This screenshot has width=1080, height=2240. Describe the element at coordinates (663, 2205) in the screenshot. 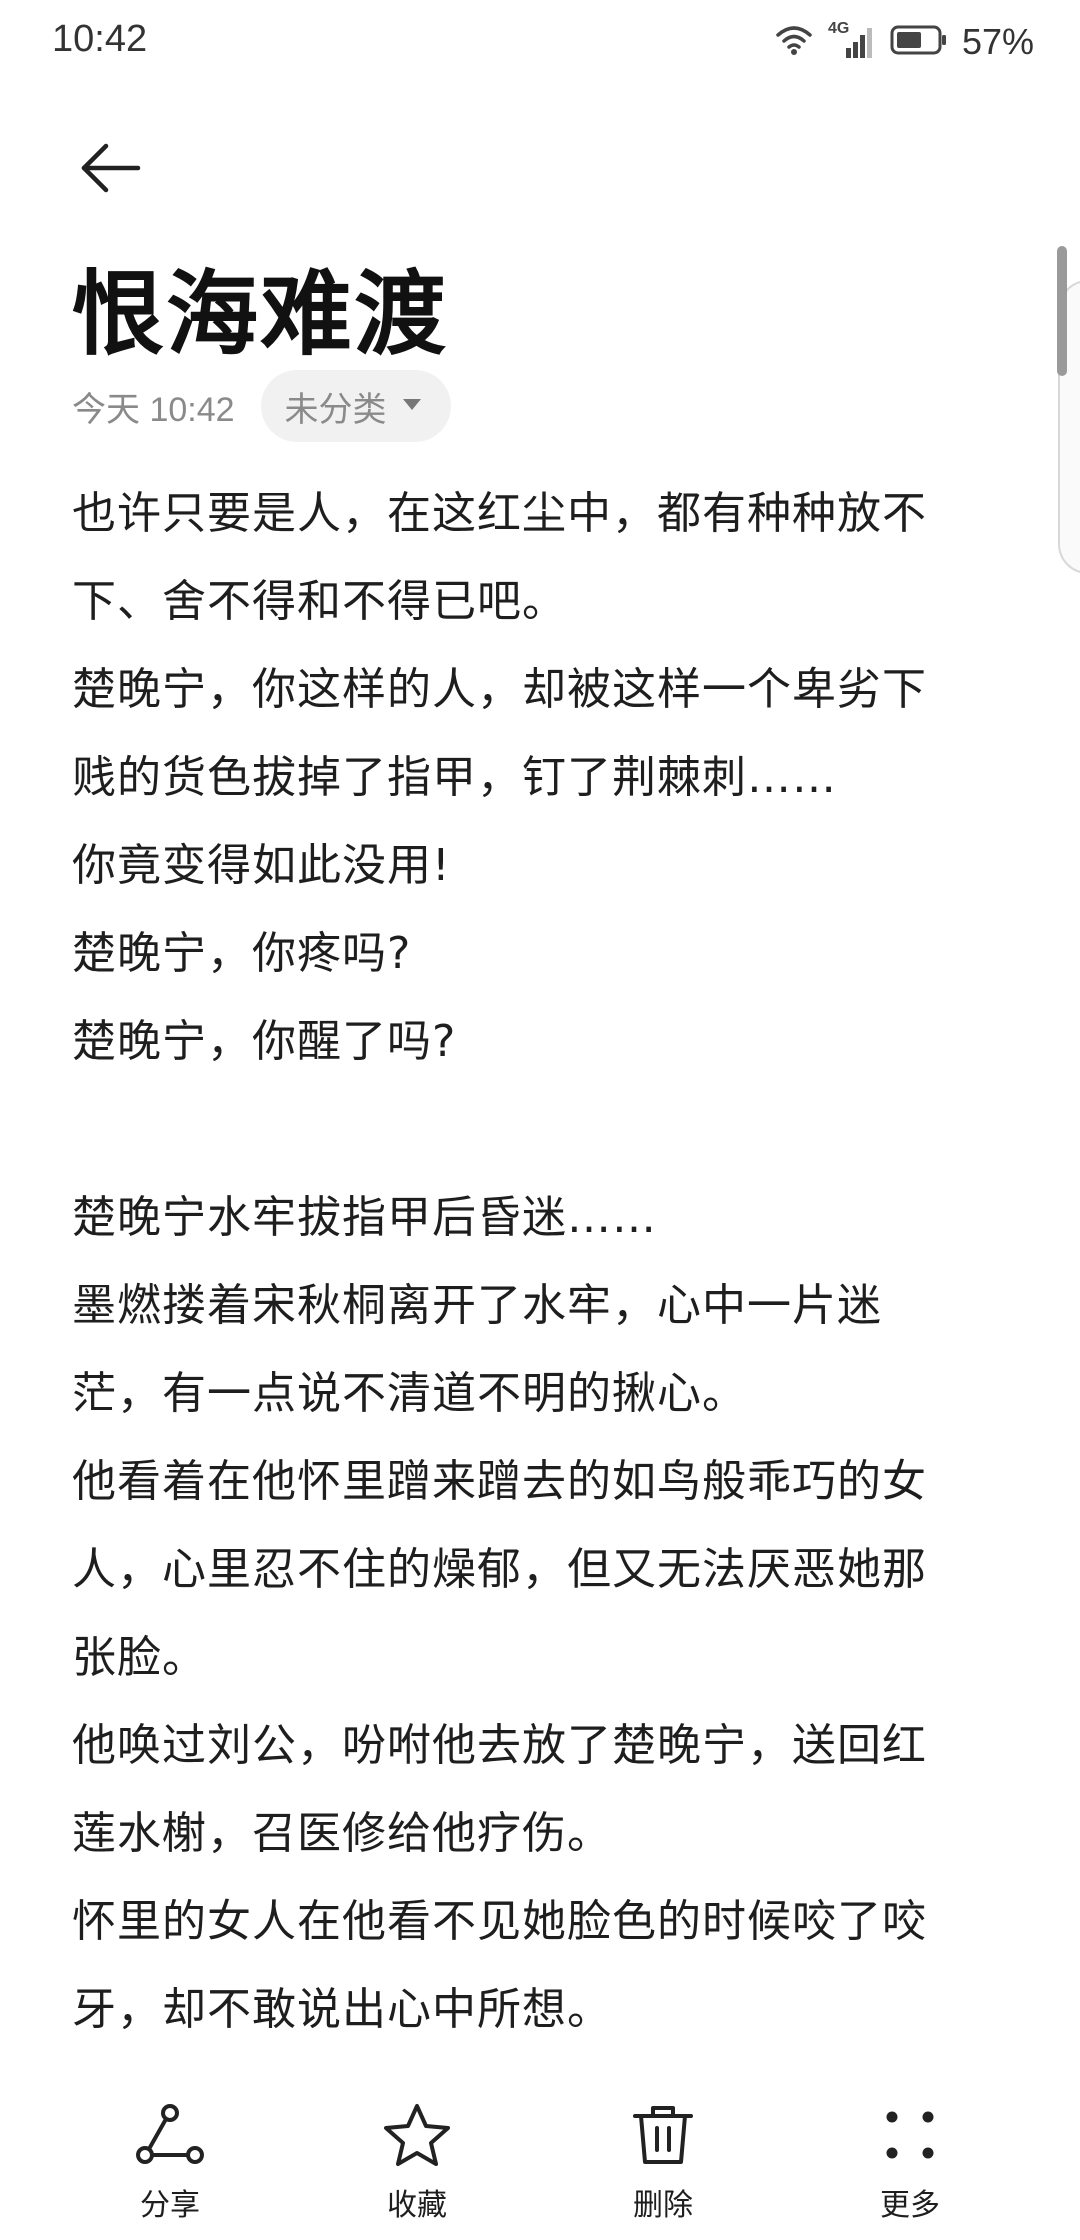

I see `delete-label: 删除` at that location.